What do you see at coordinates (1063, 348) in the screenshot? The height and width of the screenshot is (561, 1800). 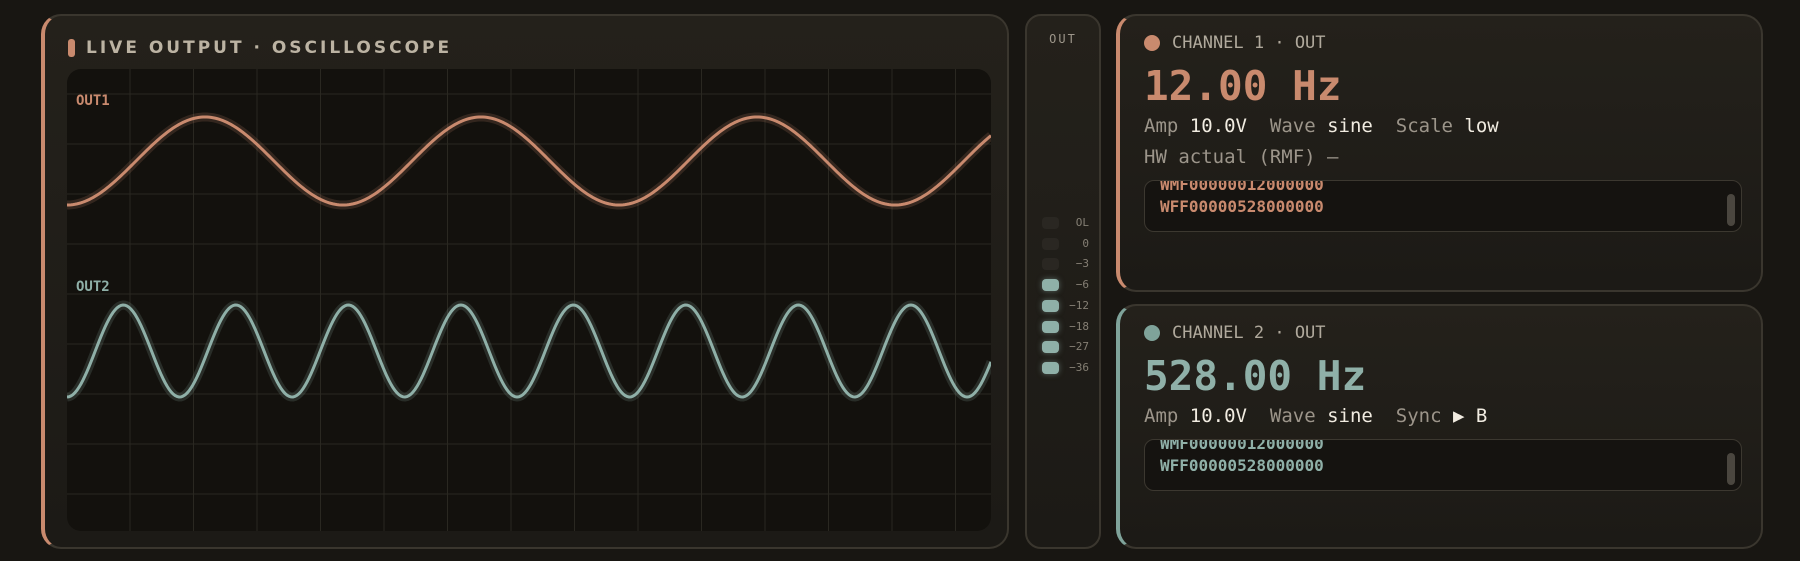 I see `meter-level-row: −27` at bounding box center [1063, 348].